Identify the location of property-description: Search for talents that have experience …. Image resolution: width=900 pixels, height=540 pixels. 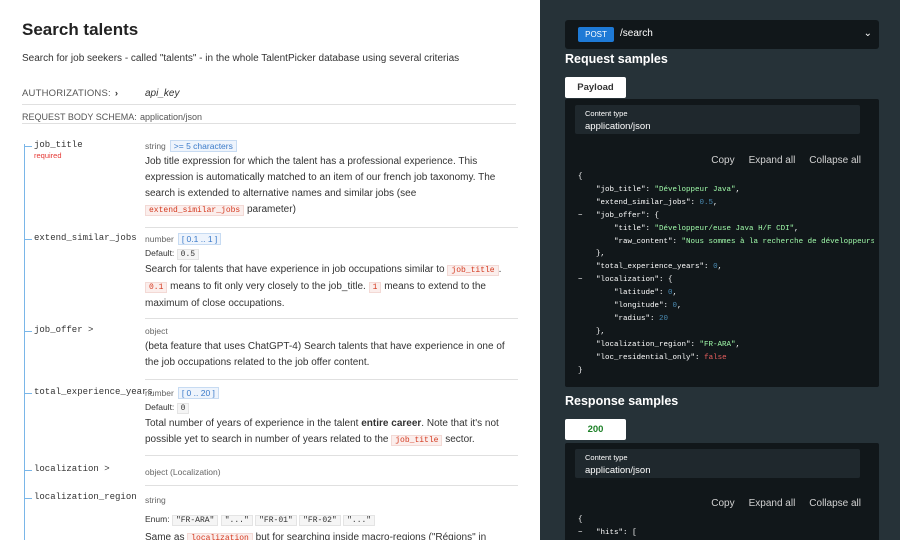
(323, 286).